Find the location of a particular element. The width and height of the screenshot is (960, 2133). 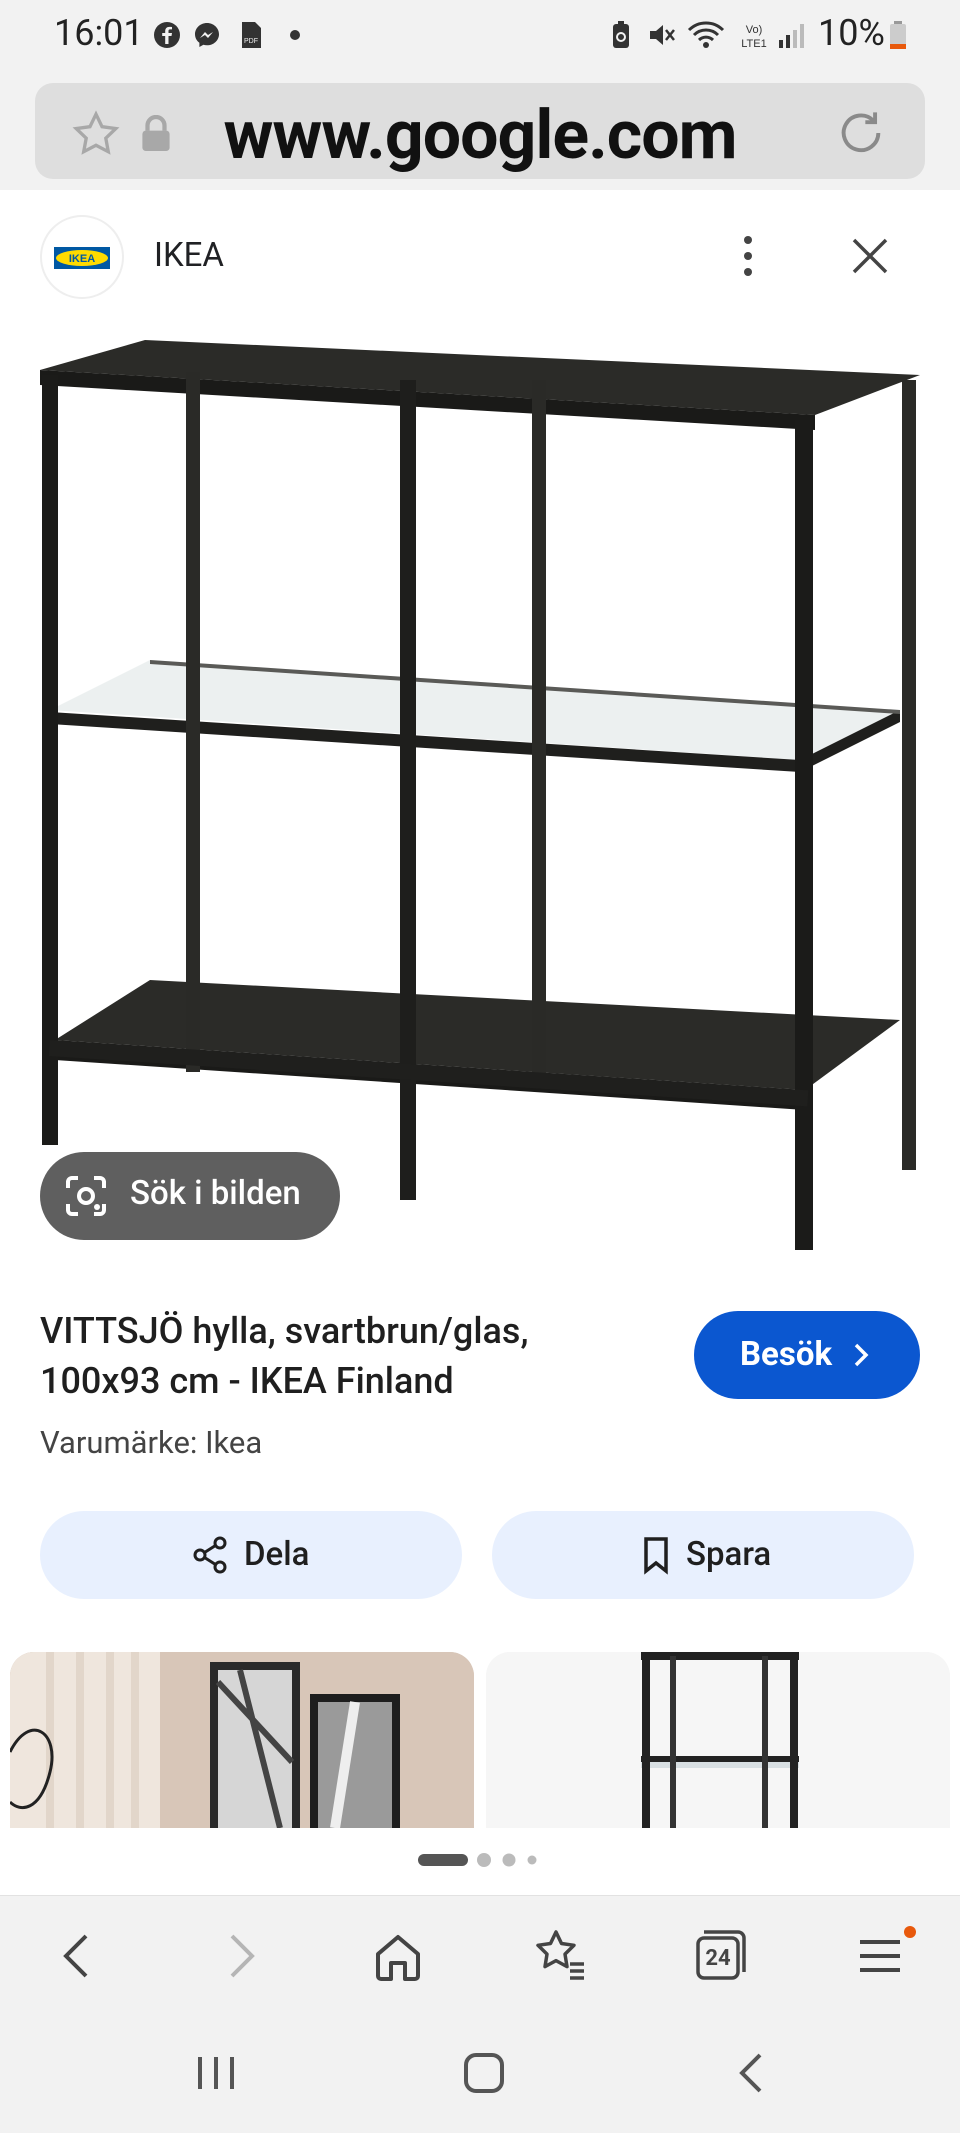

lens-icon is located at coordinates (86, 1196).